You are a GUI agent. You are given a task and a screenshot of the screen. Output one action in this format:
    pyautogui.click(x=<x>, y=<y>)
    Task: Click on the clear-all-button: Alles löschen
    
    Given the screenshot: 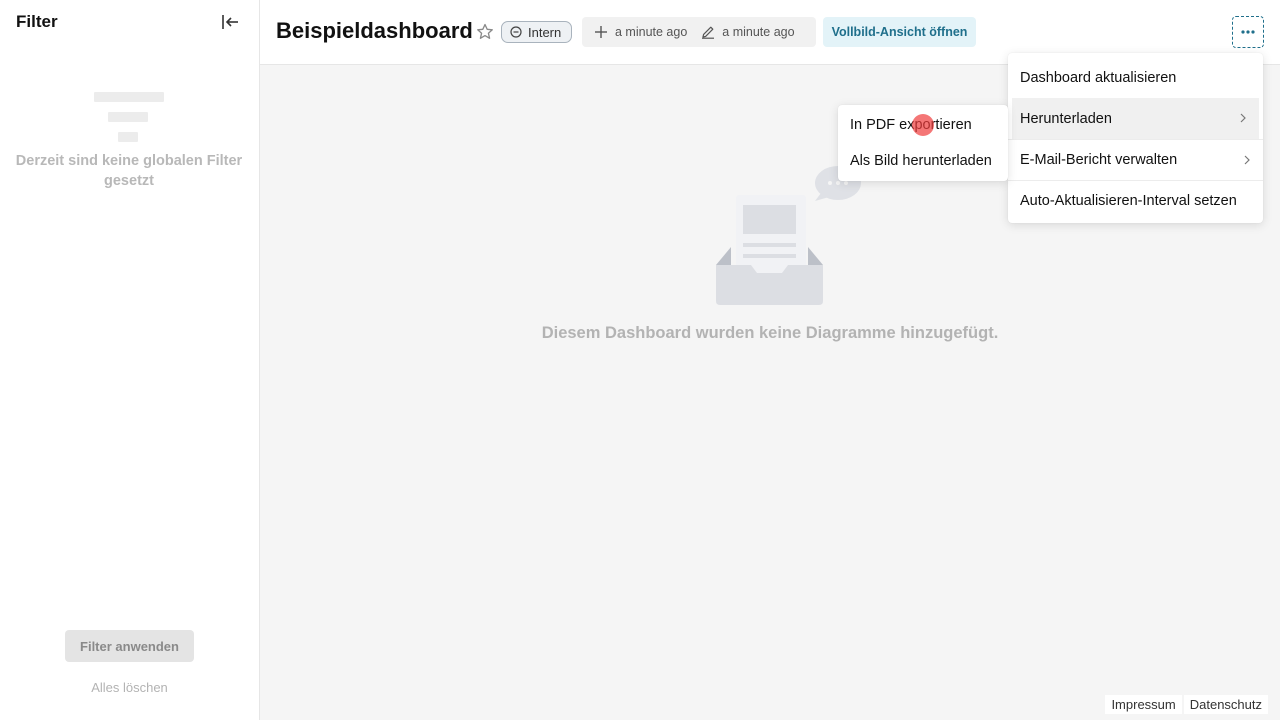 What is the action you would take?
    pyautogui.click(x=129, y=689)
    